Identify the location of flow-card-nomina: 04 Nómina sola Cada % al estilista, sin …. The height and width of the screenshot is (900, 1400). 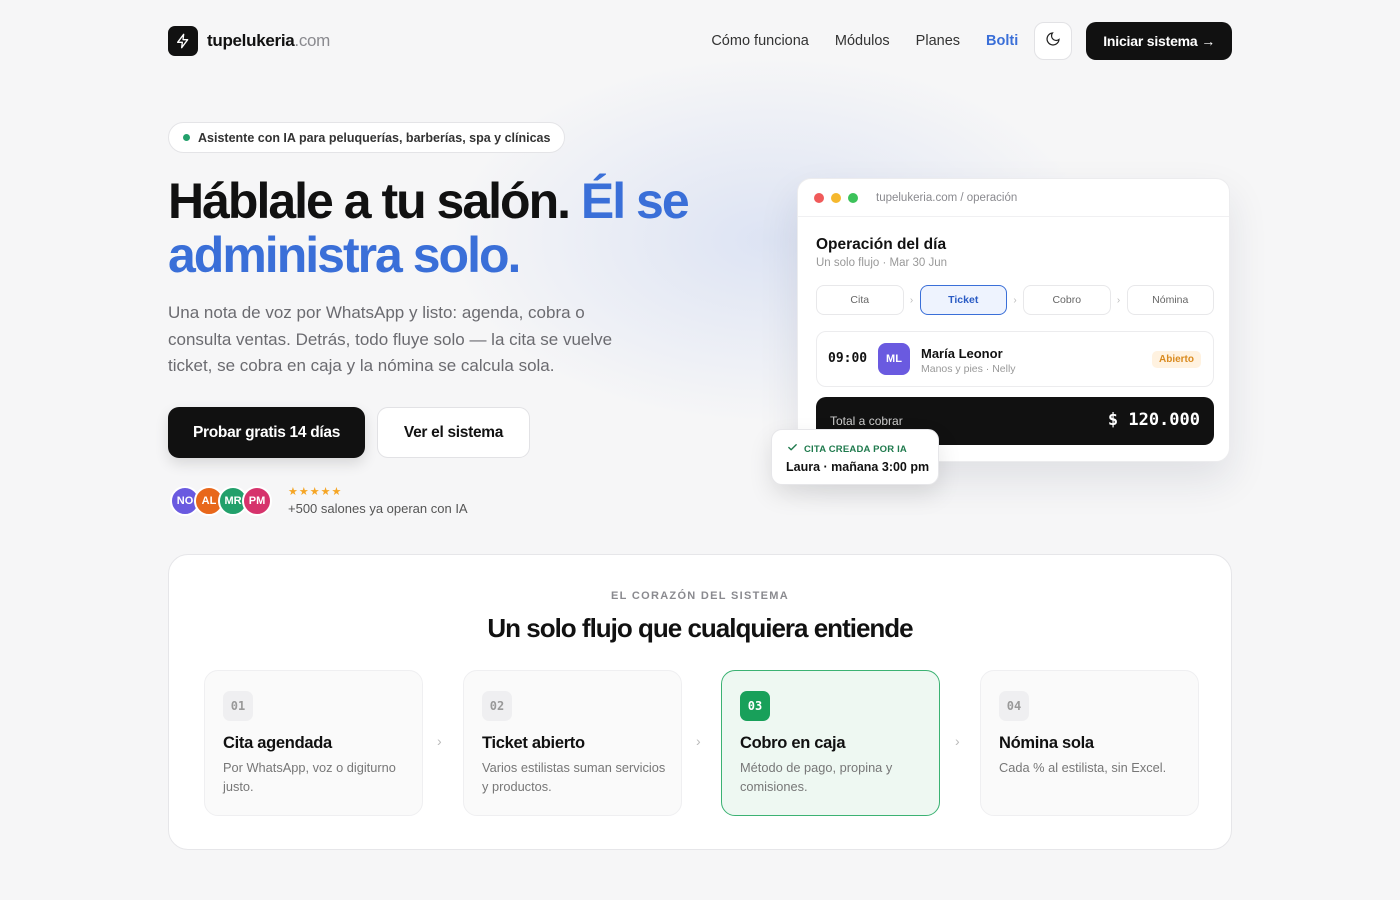
(1089, 743).